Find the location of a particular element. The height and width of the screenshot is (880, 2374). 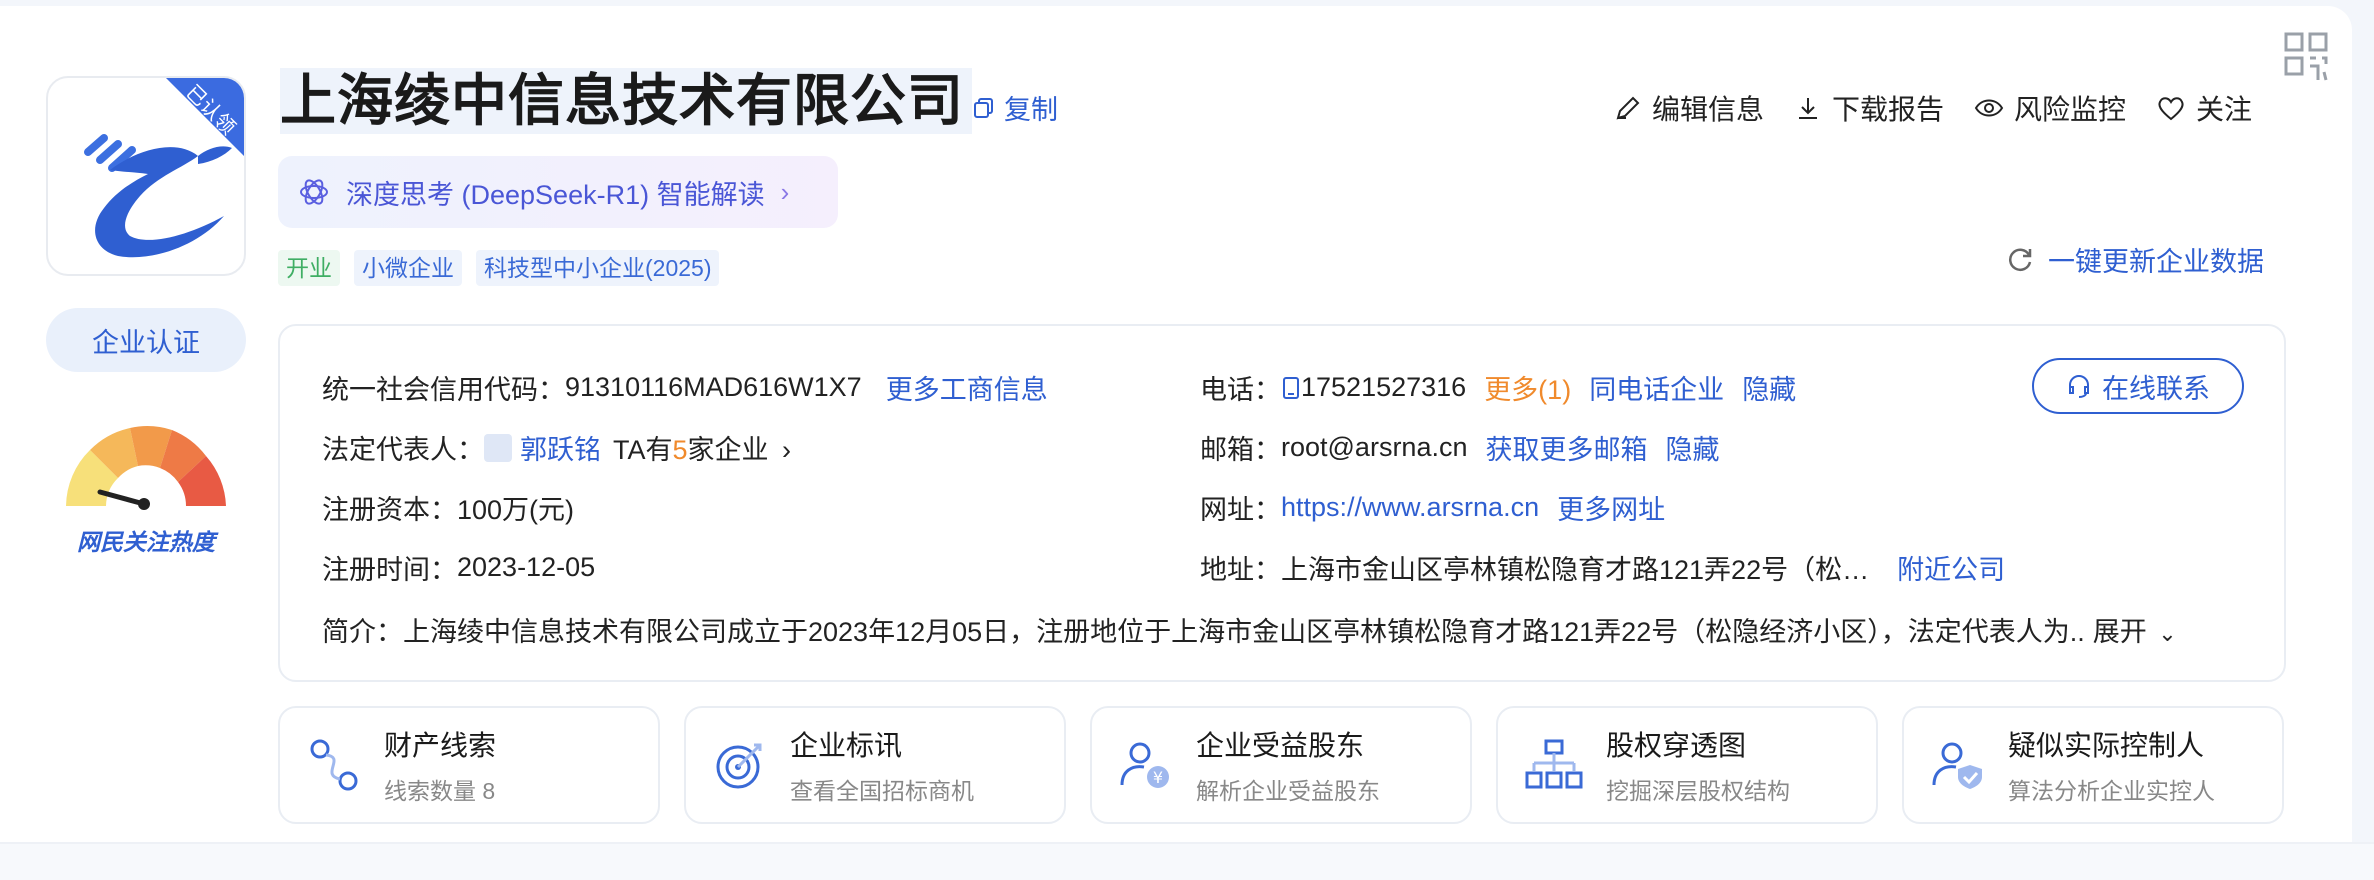

feature-title: 财产线索 is located at coordinates (440, 745).